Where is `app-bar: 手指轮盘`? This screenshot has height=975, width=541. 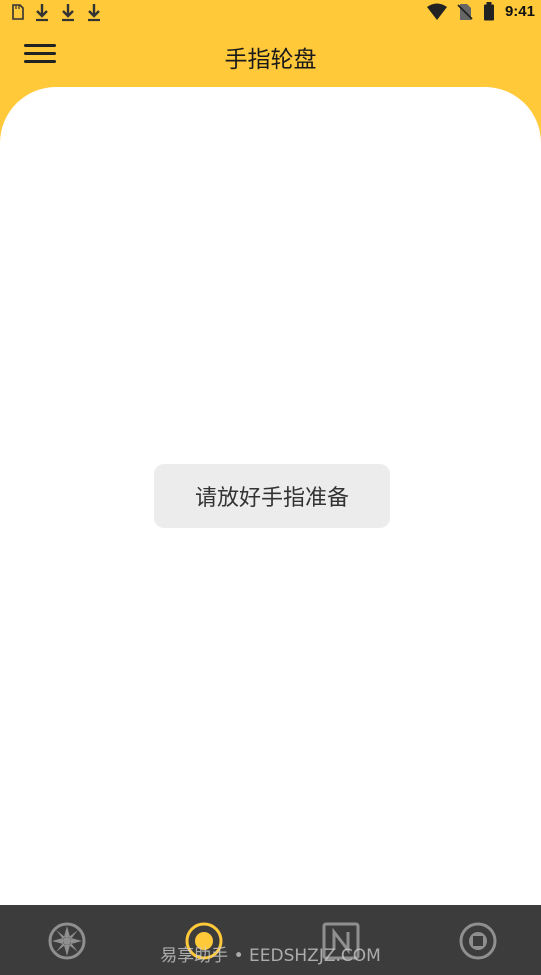
app-bar: 手指轮盘 is located at coordinates (270, 56).